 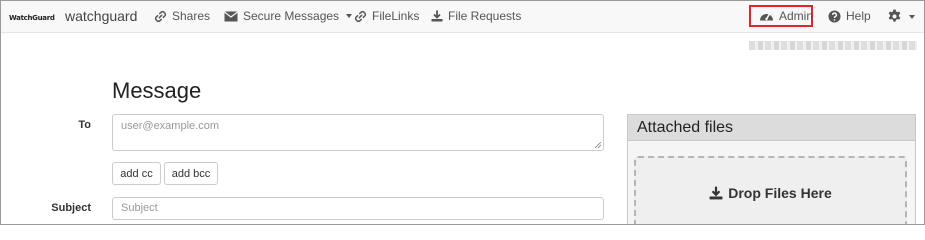 I want to click on nav-shares: Shares, so click(x=182, y=16).